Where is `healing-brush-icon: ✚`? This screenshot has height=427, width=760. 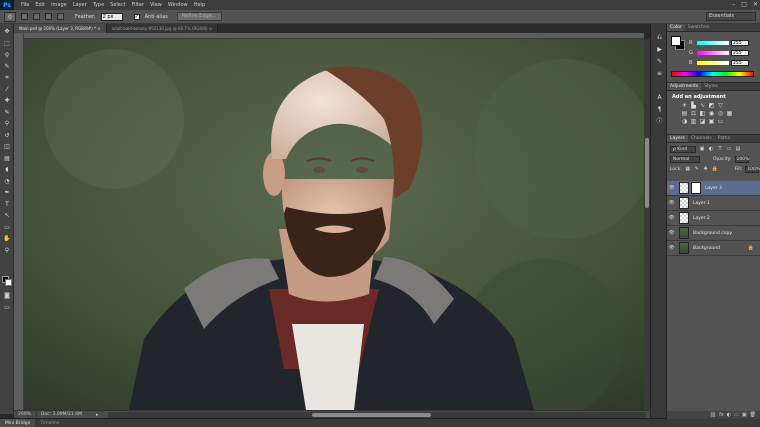
healing-brush-icon: ✚ is located at coordinates (7, 100).